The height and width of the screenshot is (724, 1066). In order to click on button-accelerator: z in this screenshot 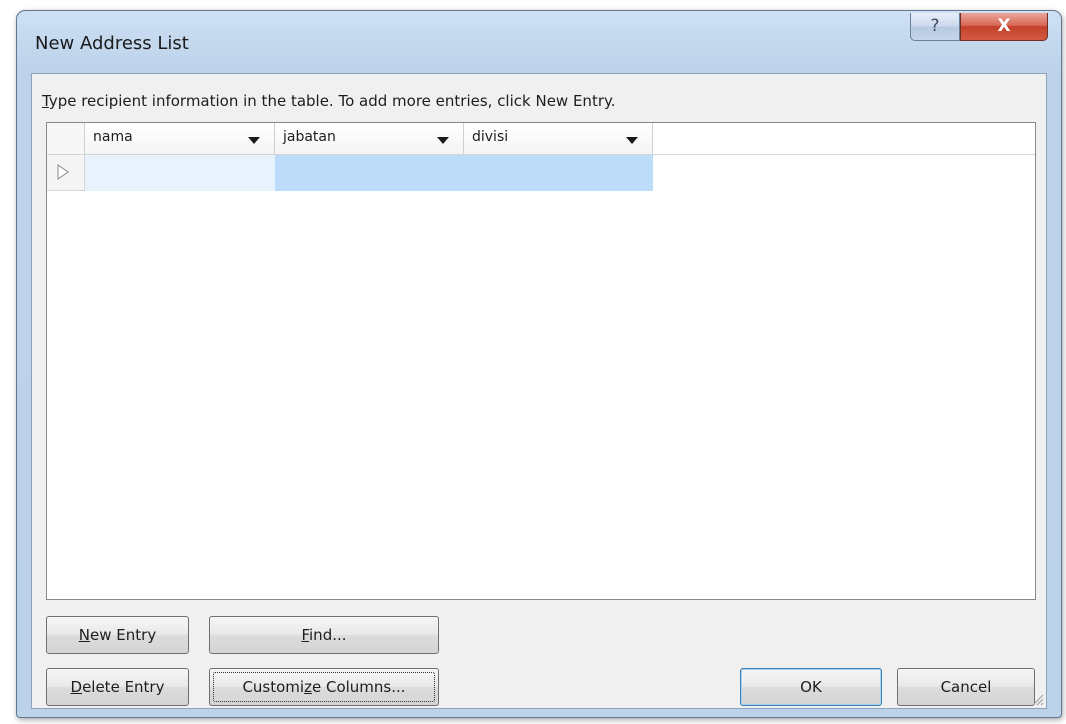, I will do `click(308, 687)`.